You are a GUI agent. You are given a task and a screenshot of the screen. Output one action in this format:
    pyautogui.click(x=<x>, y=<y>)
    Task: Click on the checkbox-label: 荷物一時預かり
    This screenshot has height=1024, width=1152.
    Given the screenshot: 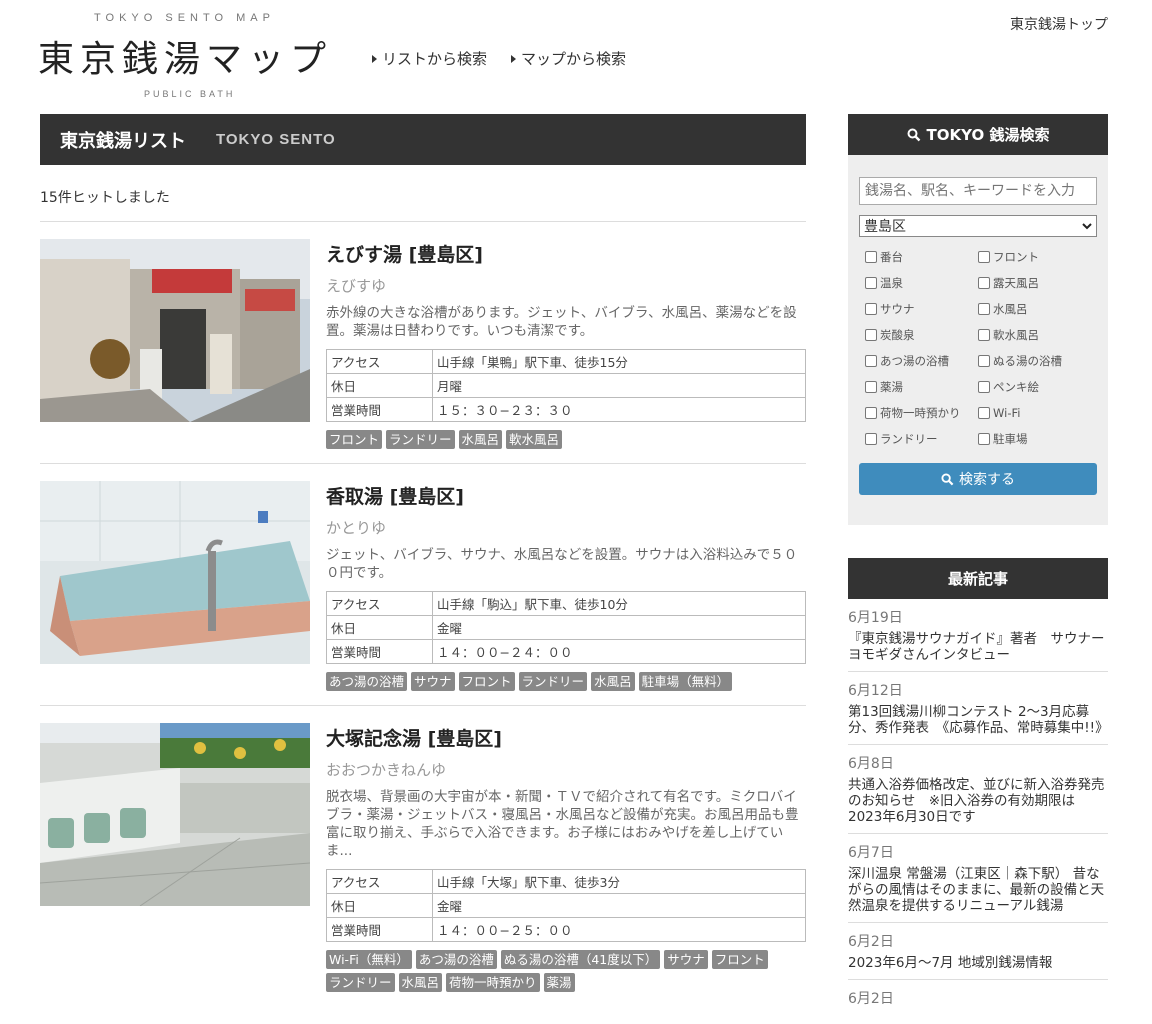 What is the action you would take?
    pyautogui.click(x=920, y=413)
    